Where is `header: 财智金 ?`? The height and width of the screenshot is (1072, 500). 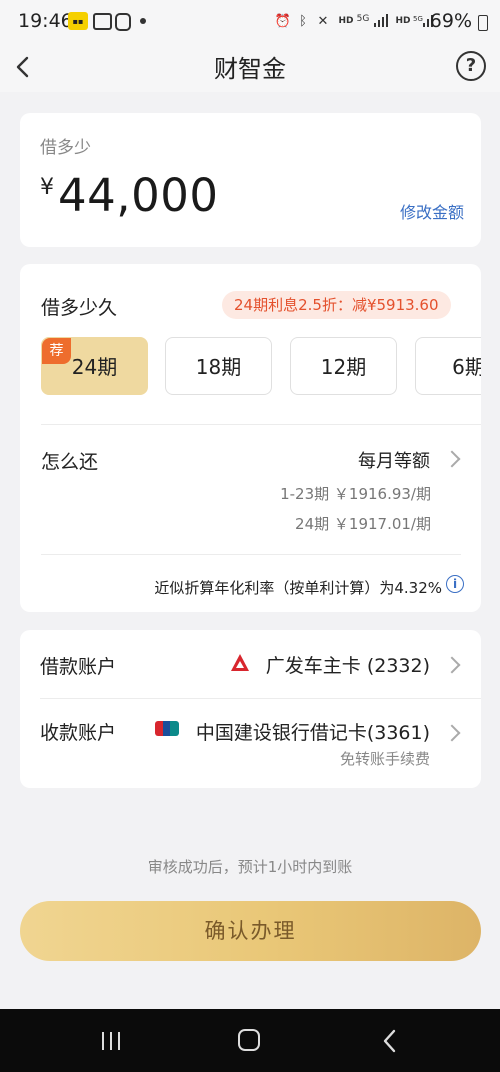
header: 财智金 ? is located at coordinates (250, 68).